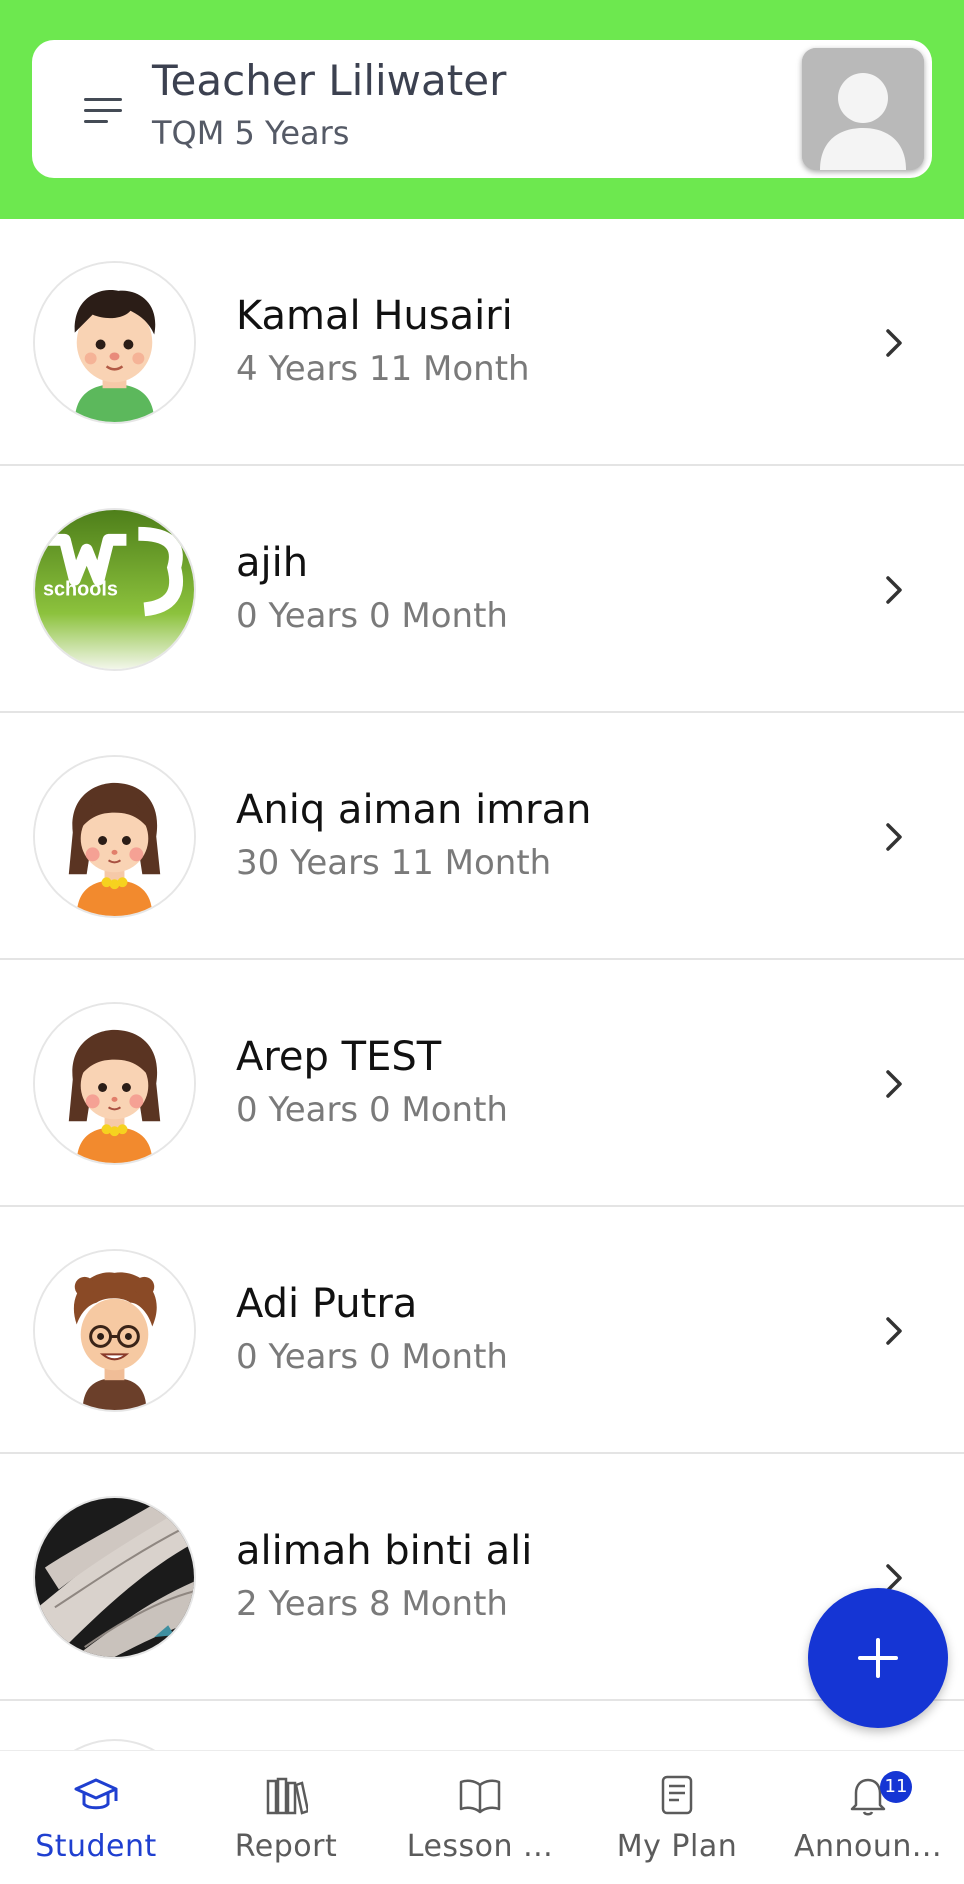  I want to click on person-silhouette-icon, so click(863, 109).